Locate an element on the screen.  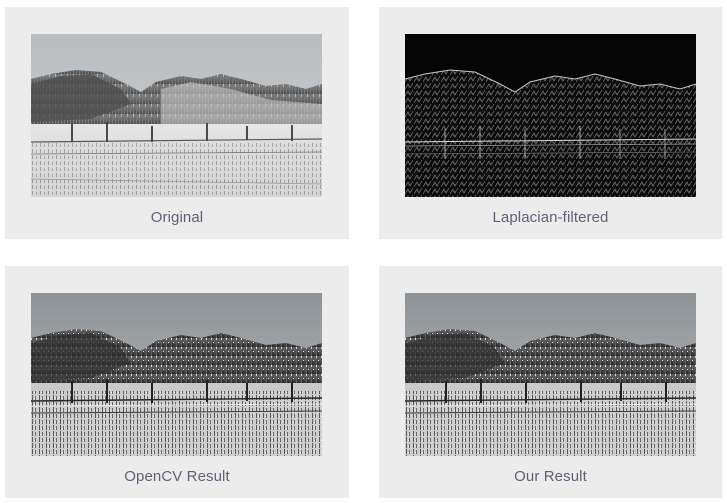
laplacian-image is located at coordinates (550, 115).